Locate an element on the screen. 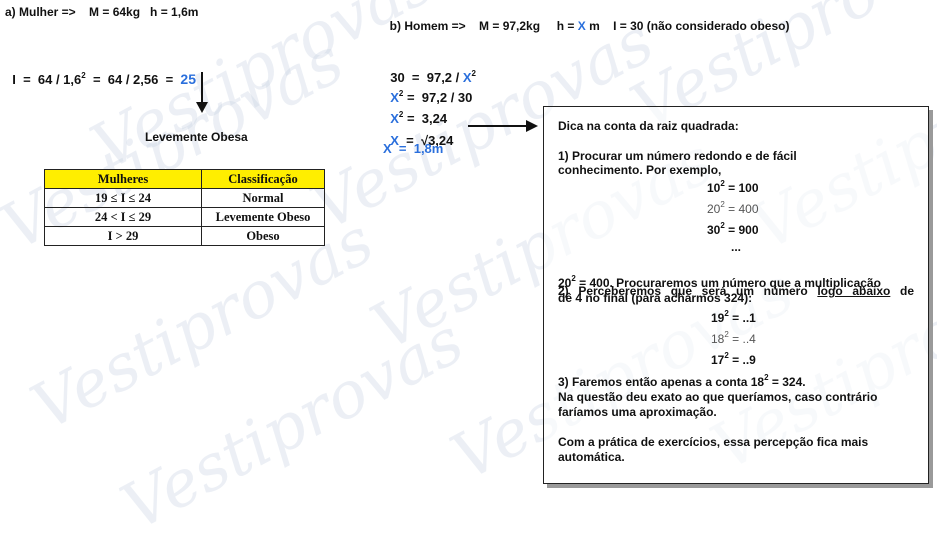 The height and width of the screenshot is (545, 937). header-text: b) Homem => M = 97,2kg h = is located at coordinates (483, 26).